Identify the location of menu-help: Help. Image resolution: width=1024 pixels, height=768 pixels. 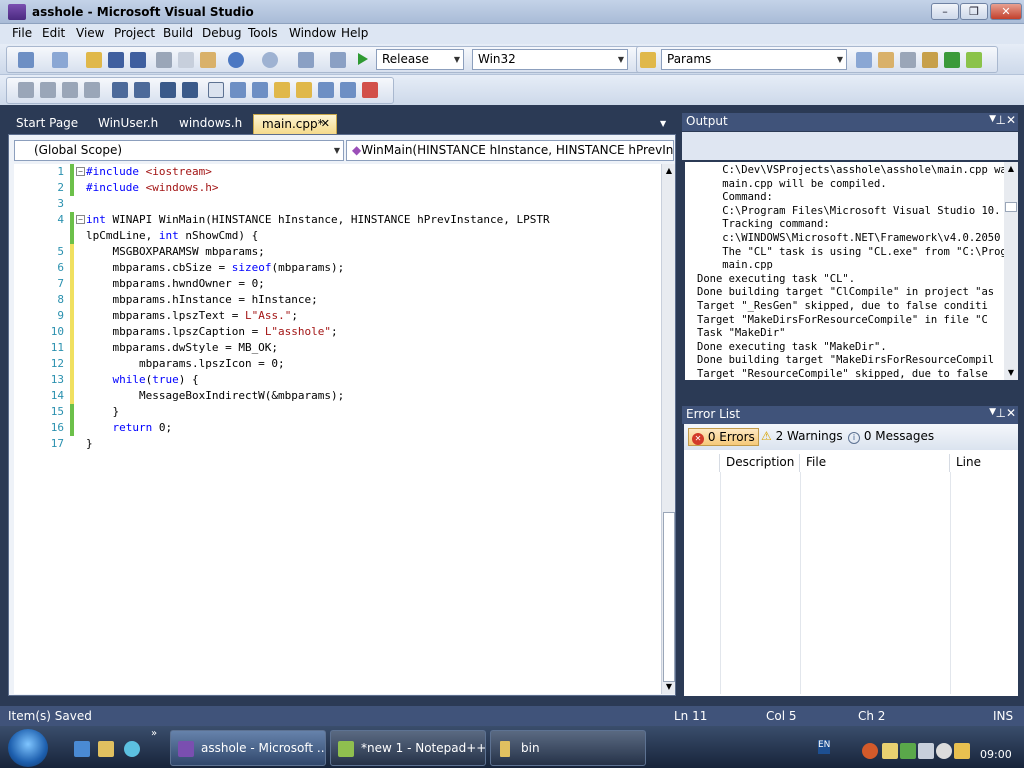
(354, 33).